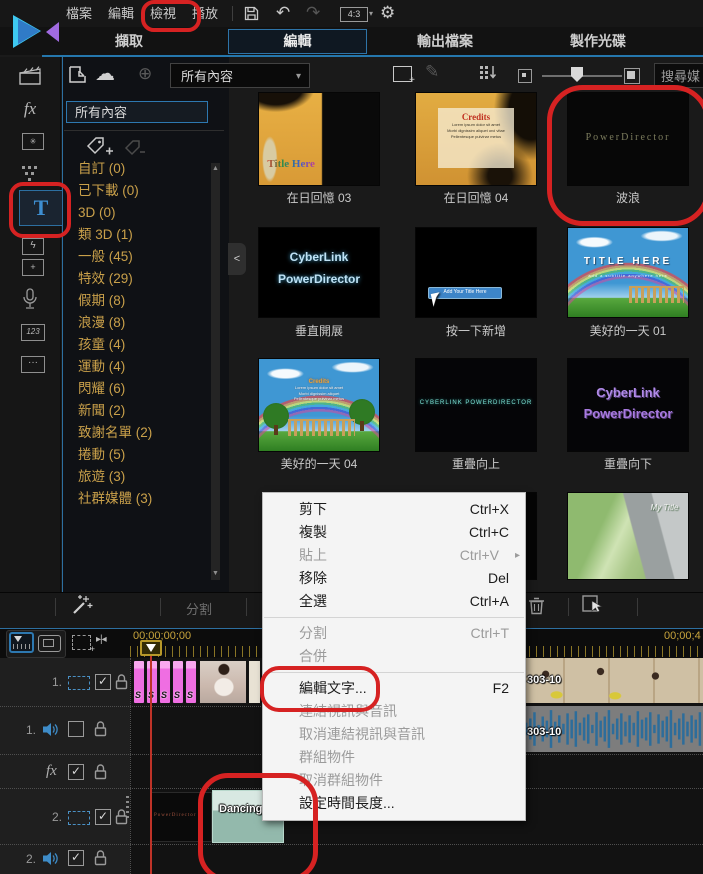 This screenshot has width=703, height=874. I want to click on category-item: 一般 (45), so click(143, 257).